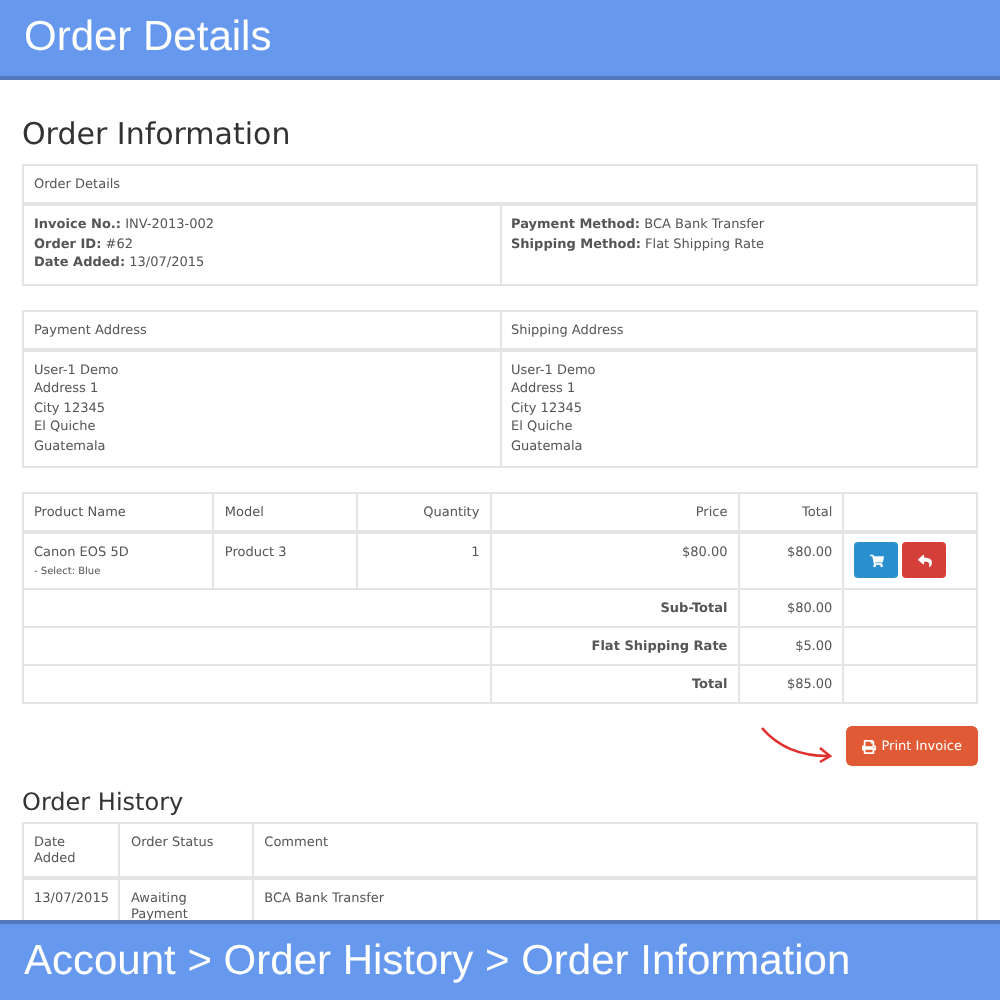  Describe the element at coordinates (104, 802) in the screenshot. I see `section-title: Order History` at that location.